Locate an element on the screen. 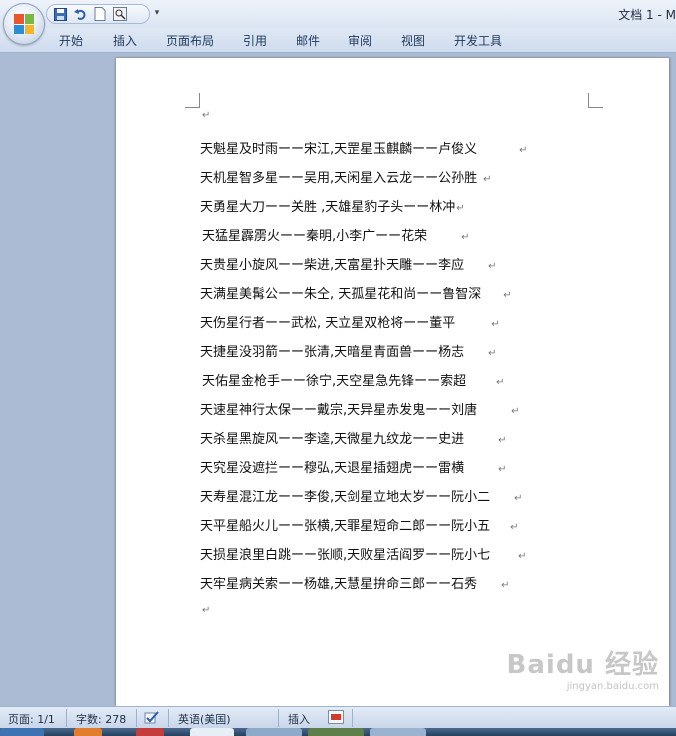 This screenshot has height=736, width=676. document-line: 天捷星没羽箭ーー张清,天暗星青面兽ーー杨志 ↵ is located at coordinates (348, 351).